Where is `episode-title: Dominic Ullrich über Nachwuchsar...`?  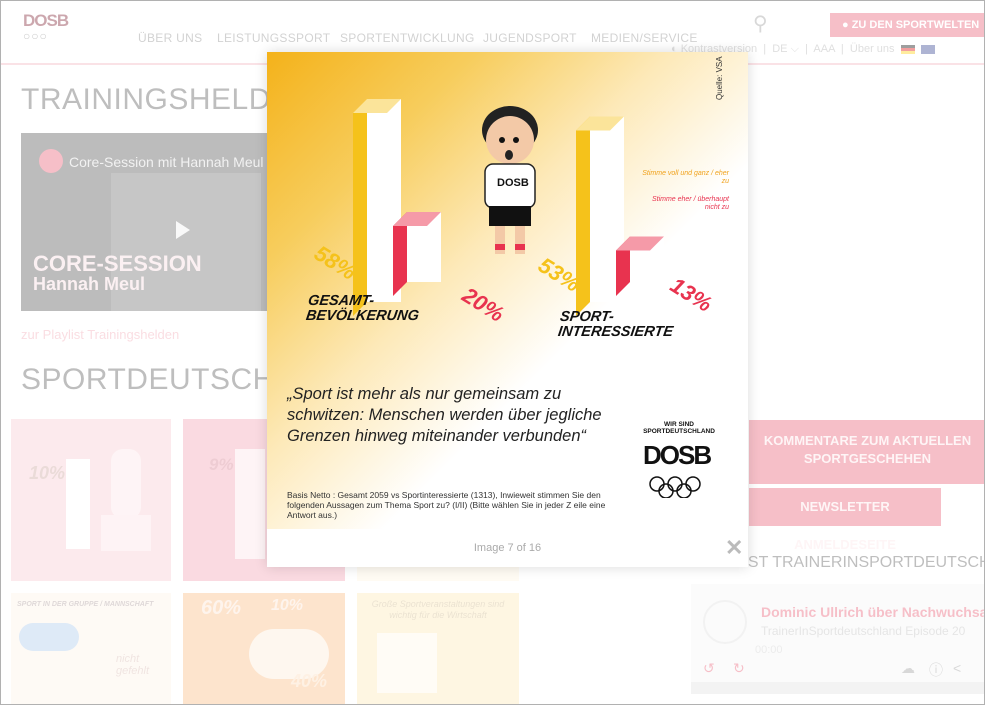 episode-title: Dominic Ullrich über Nachwuchsar... is located at coordinates (872, 612).